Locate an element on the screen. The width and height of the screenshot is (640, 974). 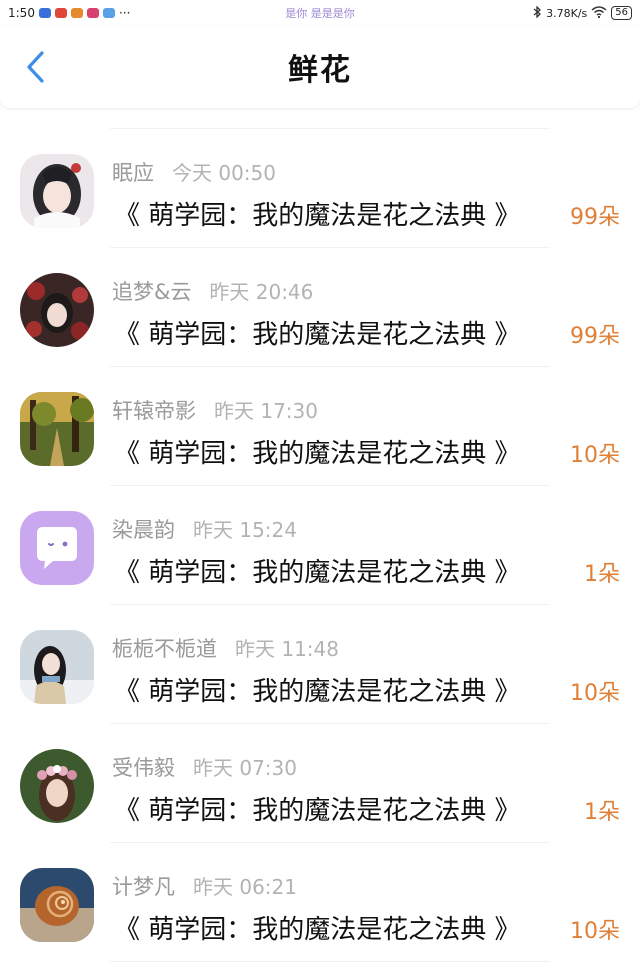
more-notifications-icon: ··· is located at coordinates (124, 13).